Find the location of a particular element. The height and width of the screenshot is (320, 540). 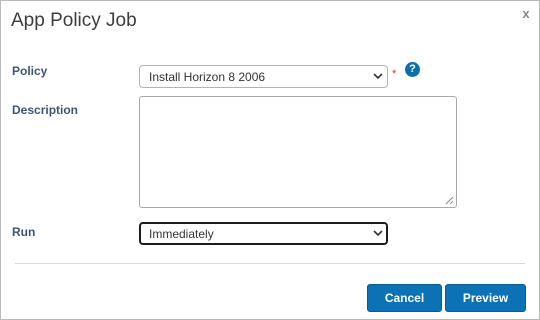

policy-label: Policy is located at coordinates (30, 71).